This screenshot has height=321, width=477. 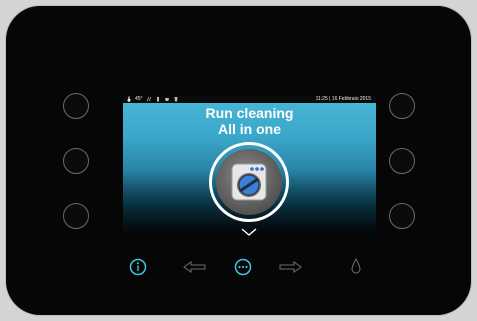 What do you see at coordinates (402, 106) in the screenshot?
I see `right-top-button` at bounding box center [402, 106].